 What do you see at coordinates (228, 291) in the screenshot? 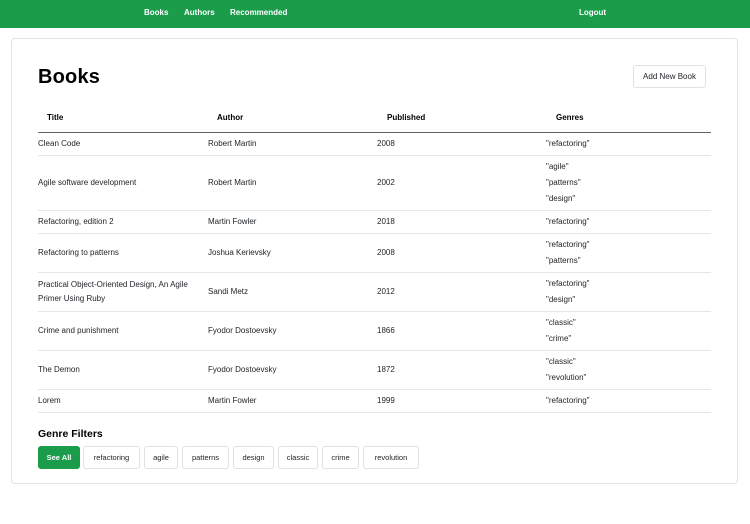
I see `book-author-cell: Sandi Metz` at bounding box center [228, 291].